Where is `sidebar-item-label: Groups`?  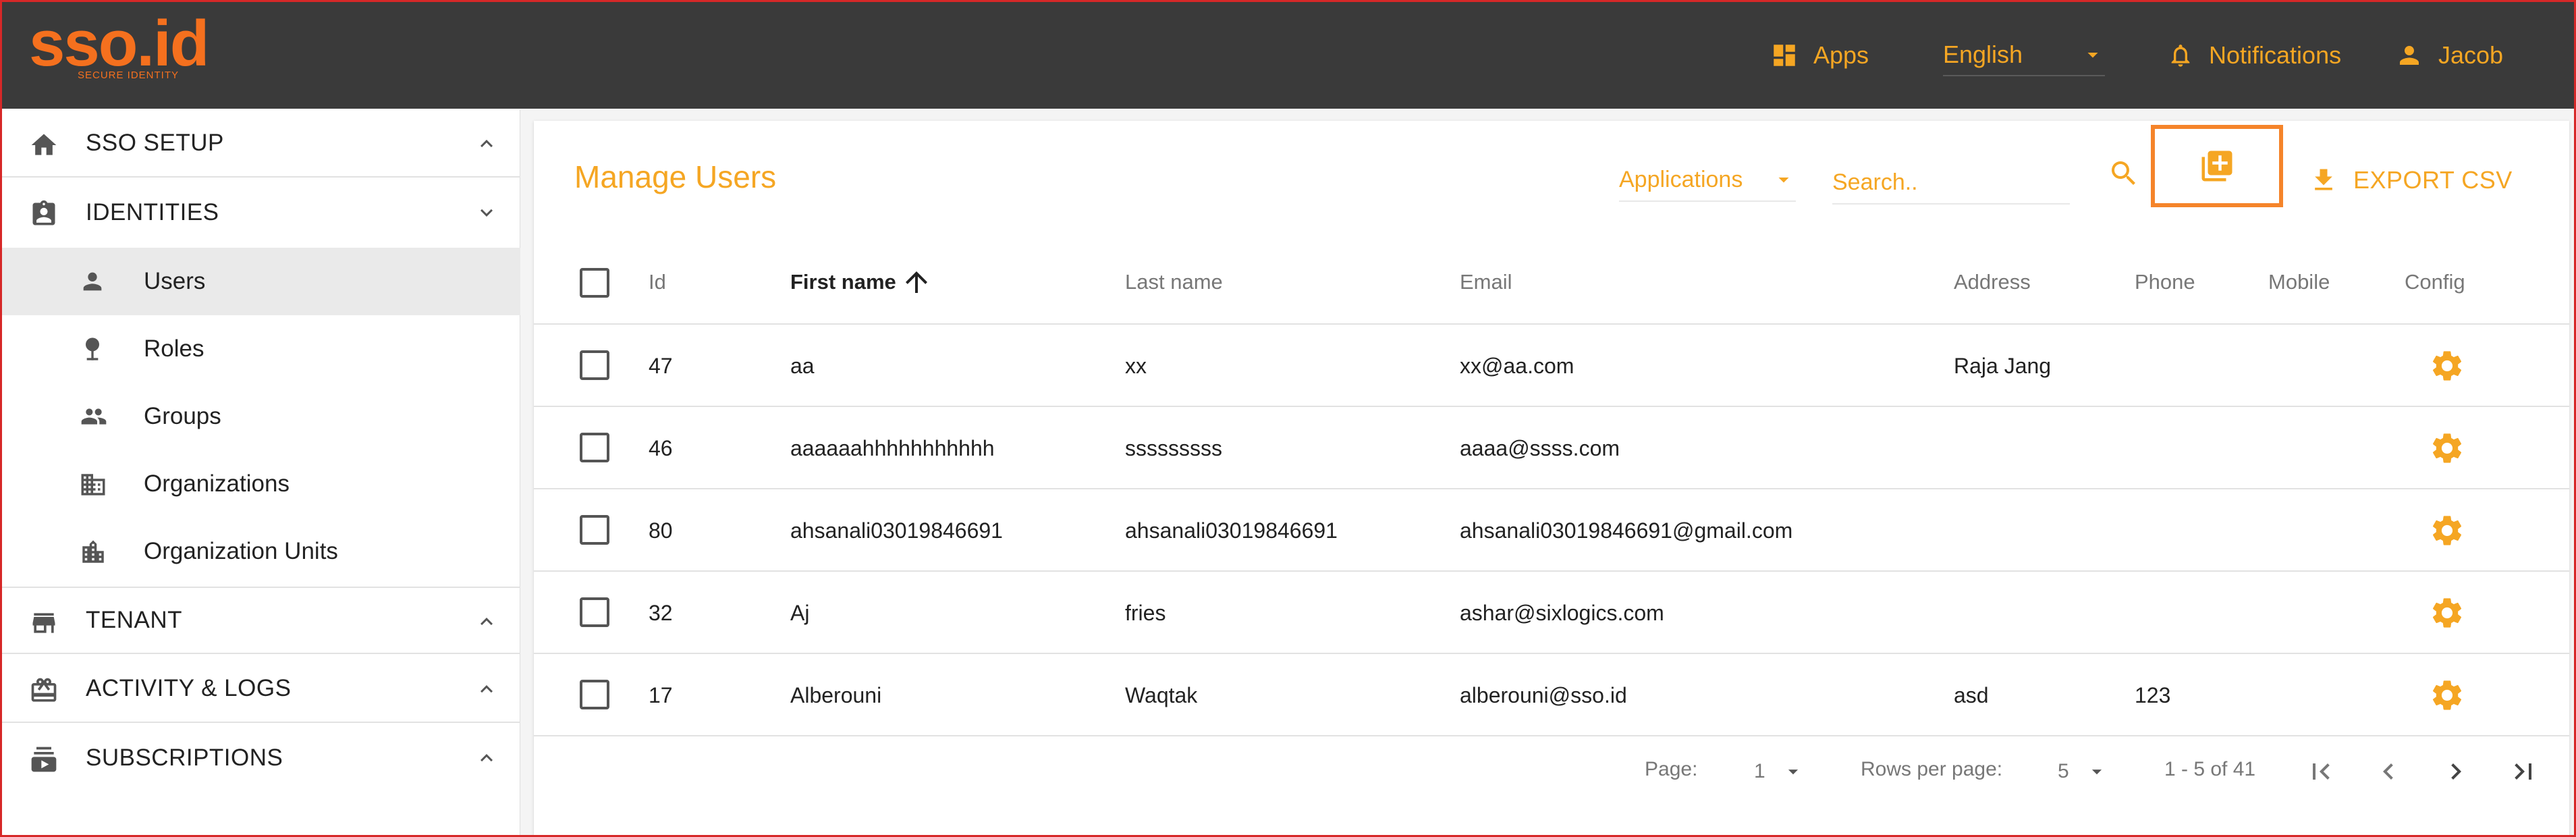
sidebar-item-label: Groups is located at coordinates (182, 416).